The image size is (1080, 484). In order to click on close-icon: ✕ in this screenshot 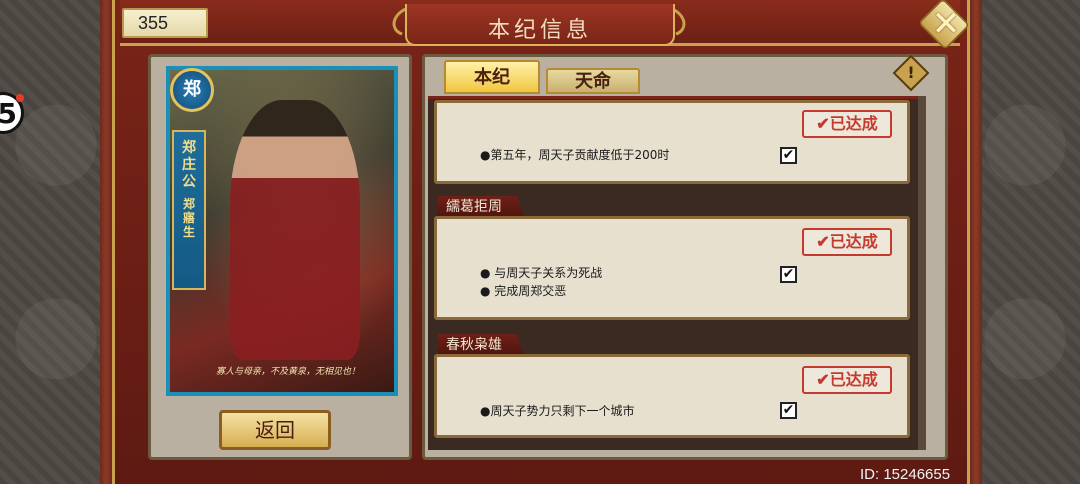, I will do `click(946, 24)`.